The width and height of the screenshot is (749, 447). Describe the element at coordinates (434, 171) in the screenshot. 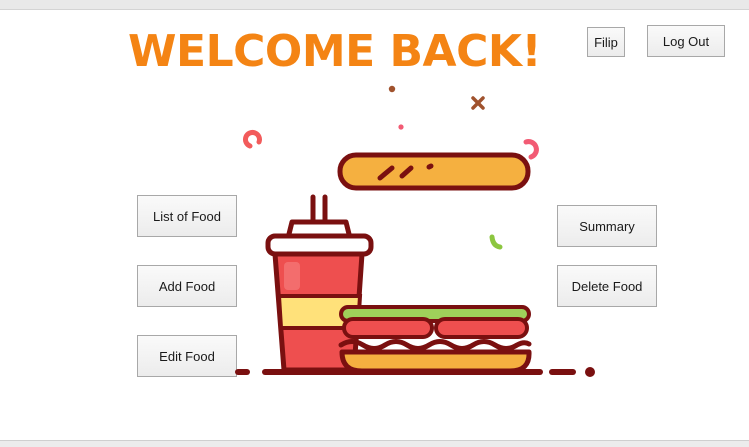

I see `top-bun` at that location.